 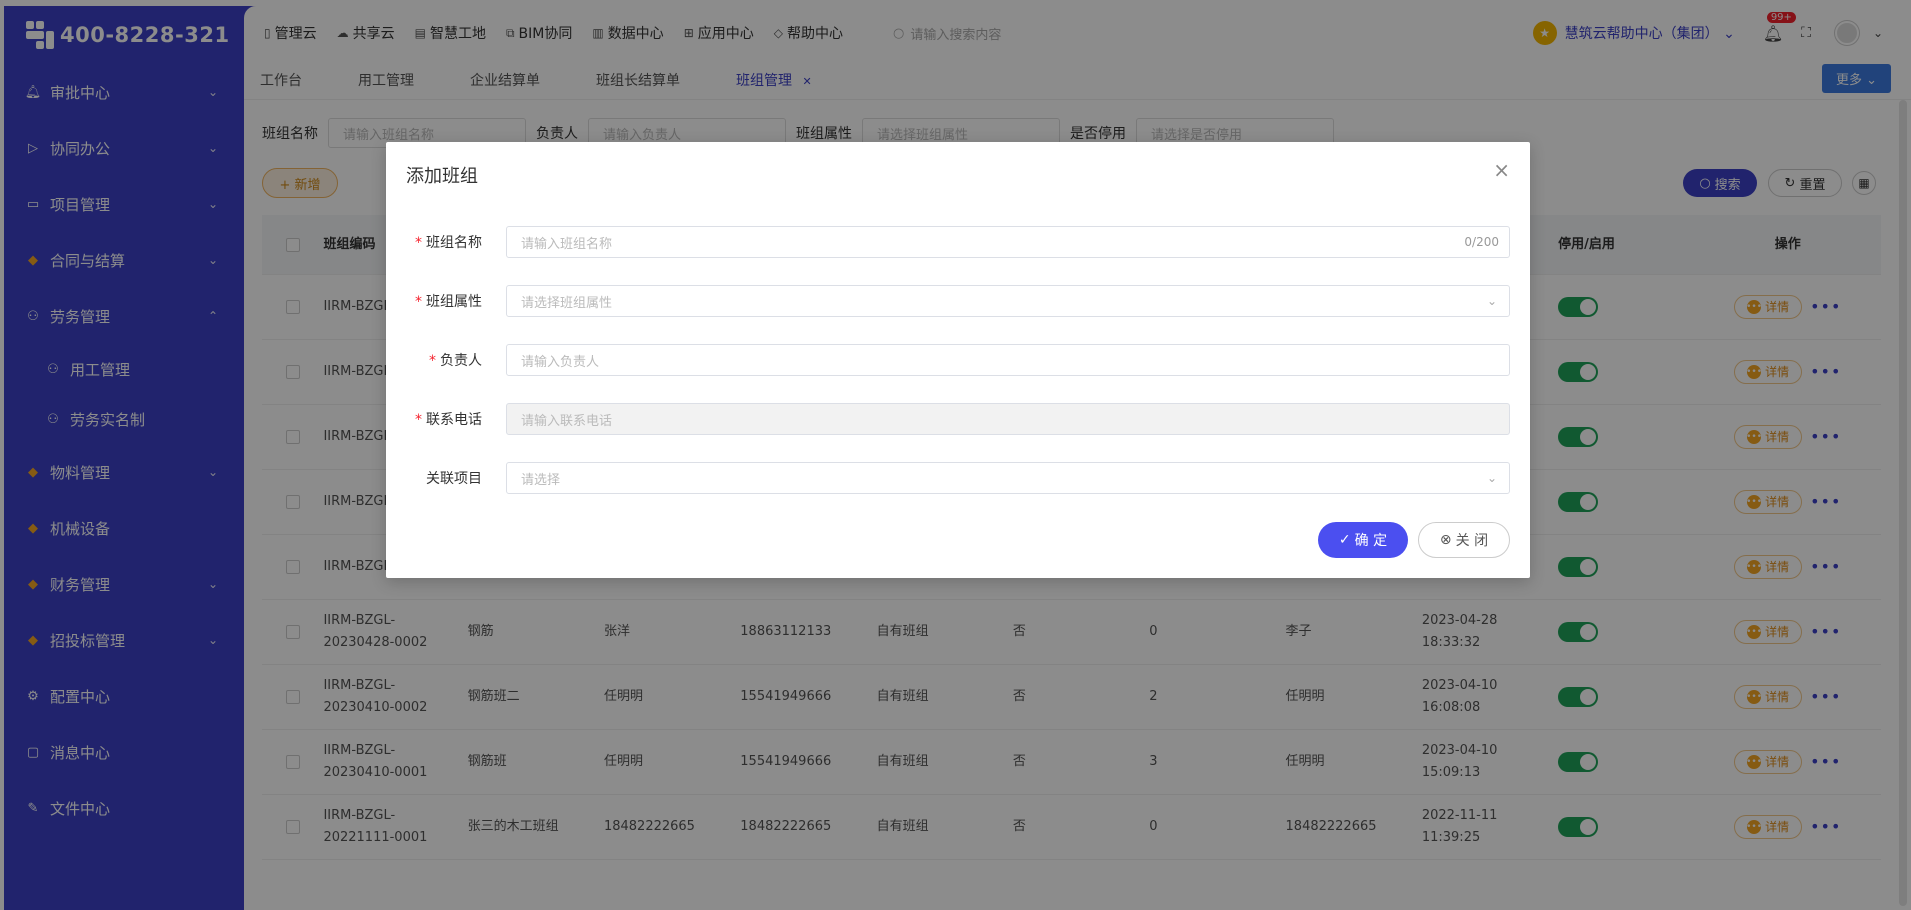 I want to click on close-circle-icon: ⊗, so click(x=1445, y=540).